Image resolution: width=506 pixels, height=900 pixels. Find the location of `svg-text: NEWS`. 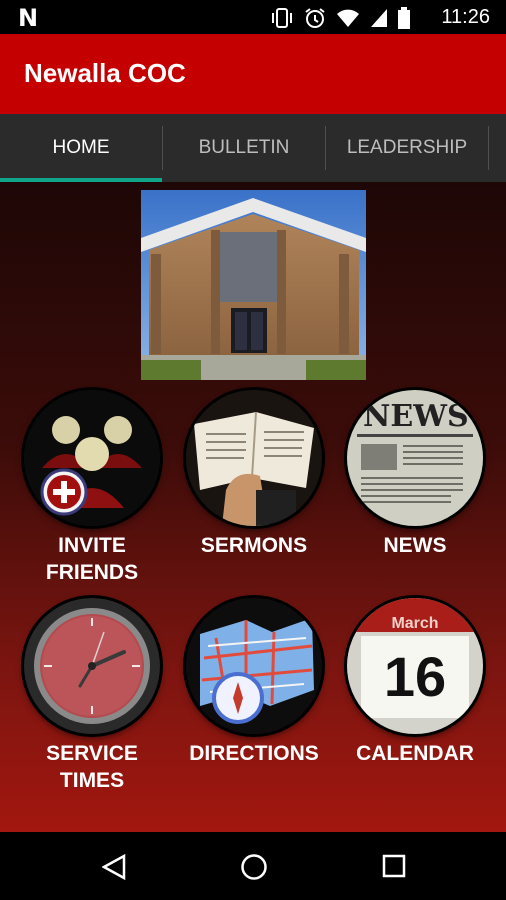

svg-text: NEWS is located at coordinates (416, 416).